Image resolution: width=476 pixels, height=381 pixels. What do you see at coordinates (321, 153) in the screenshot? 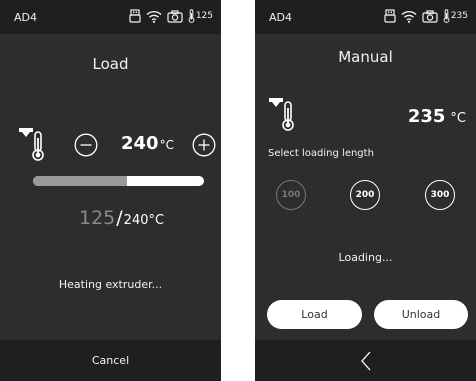
I see `select-length-label: Select loading length` at bounding box center [321, 153].